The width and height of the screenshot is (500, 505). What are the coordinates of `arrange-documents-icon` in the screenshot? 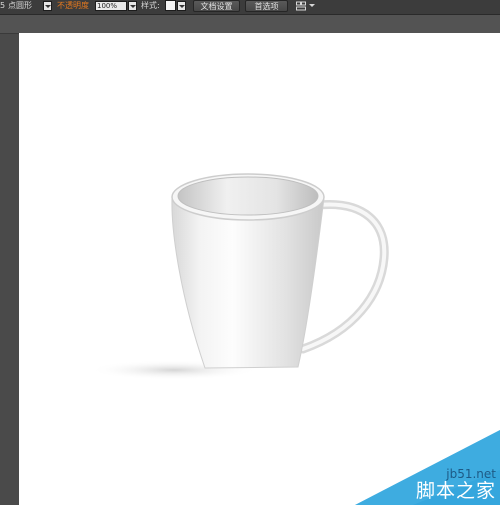 It's located at (301, 6).